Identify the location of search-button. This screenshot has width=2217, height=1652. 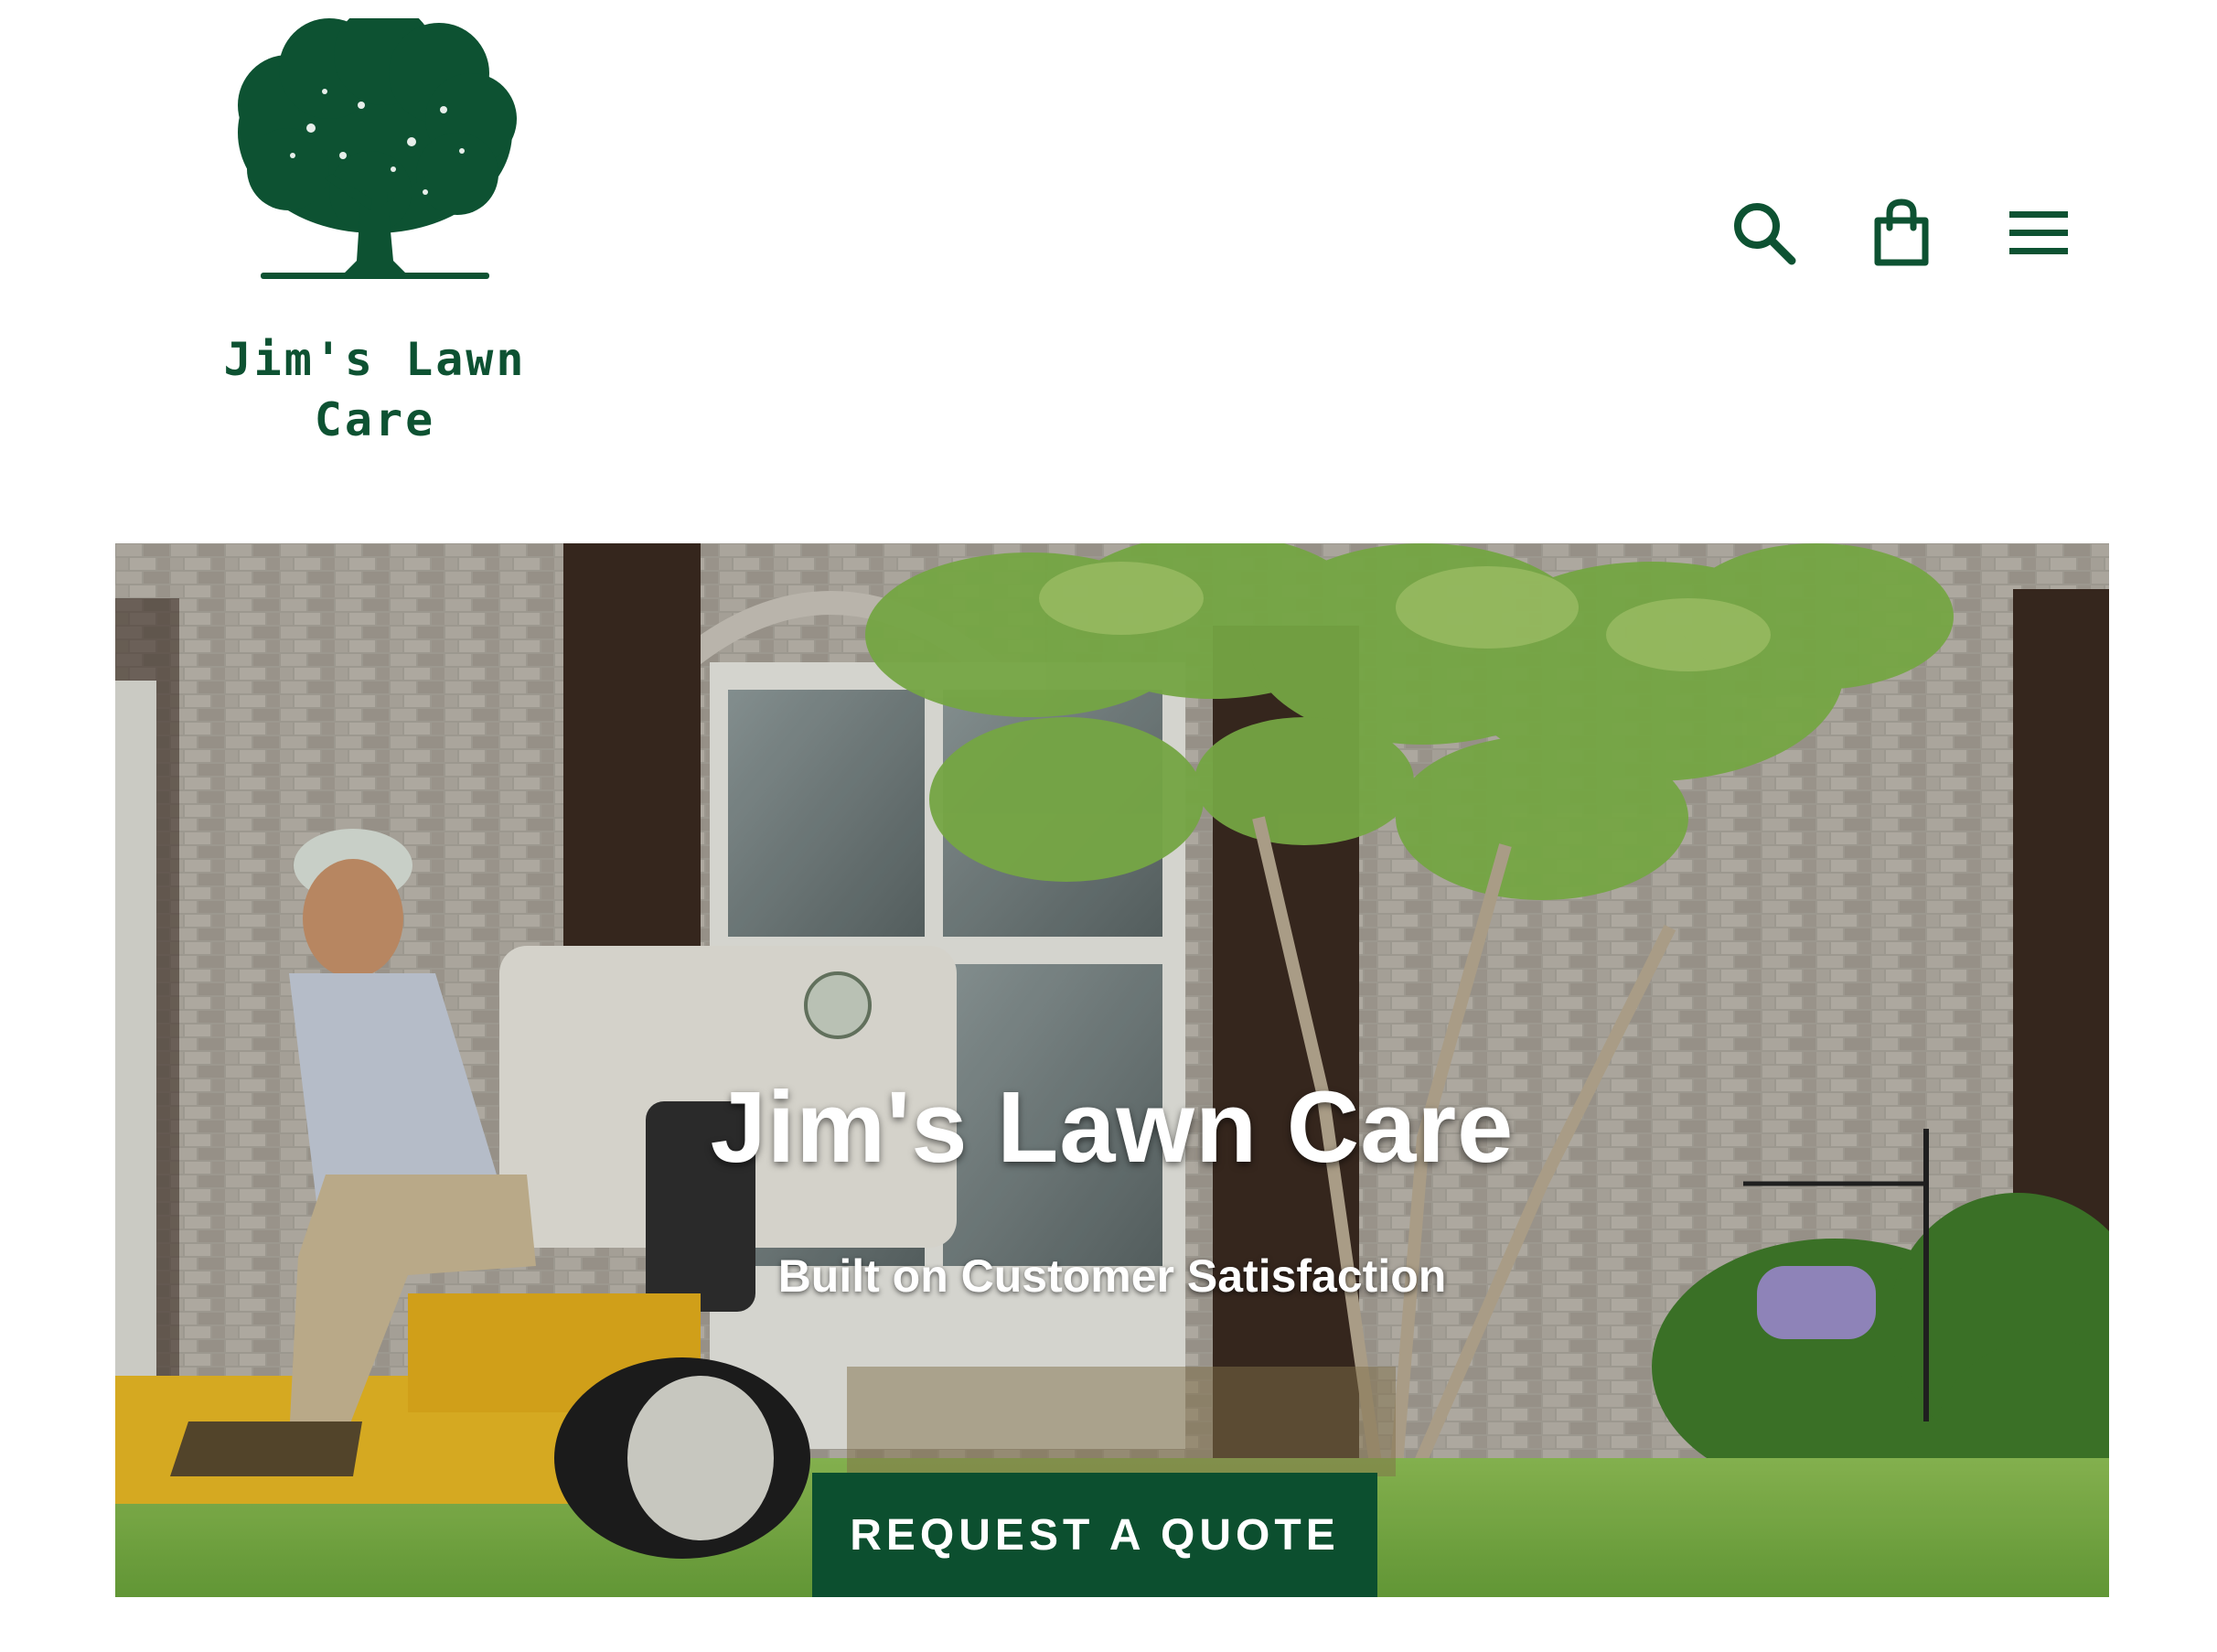
(1765, 233).